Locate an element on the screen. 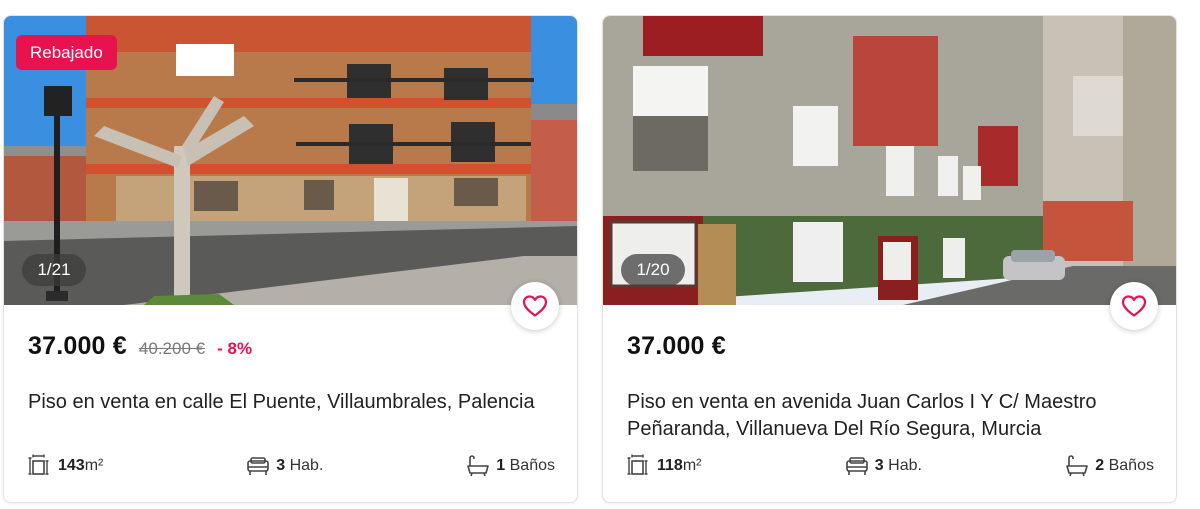  baths-feature: 2 Baños is located at coordinates (1109, 466).